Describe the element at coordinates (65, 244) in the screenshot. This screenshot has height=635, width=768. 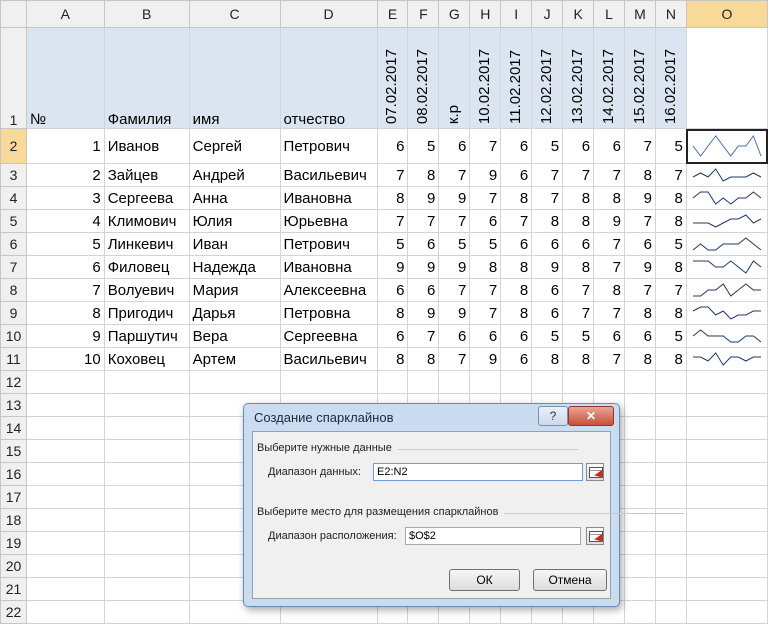
I see `cell-number: 5` at that location.